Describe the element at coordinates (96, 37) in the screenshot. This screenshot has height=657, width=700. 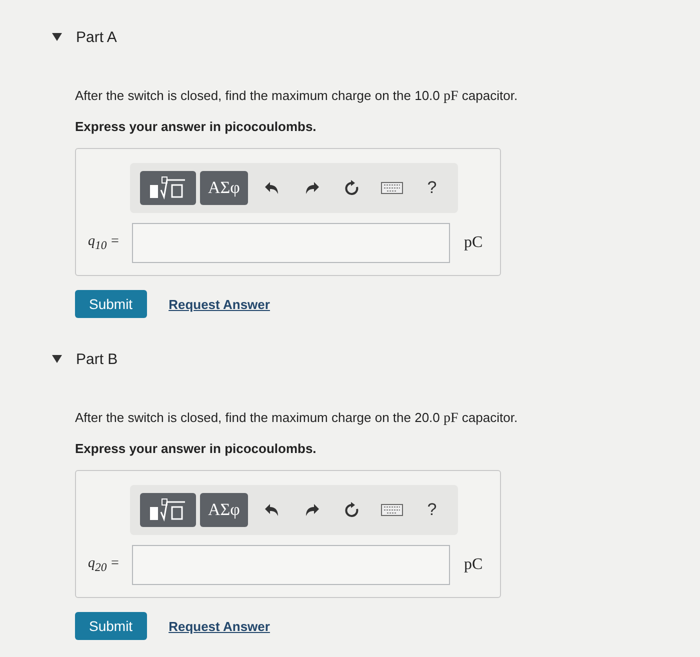
I see `part-title: Part A` at that location.